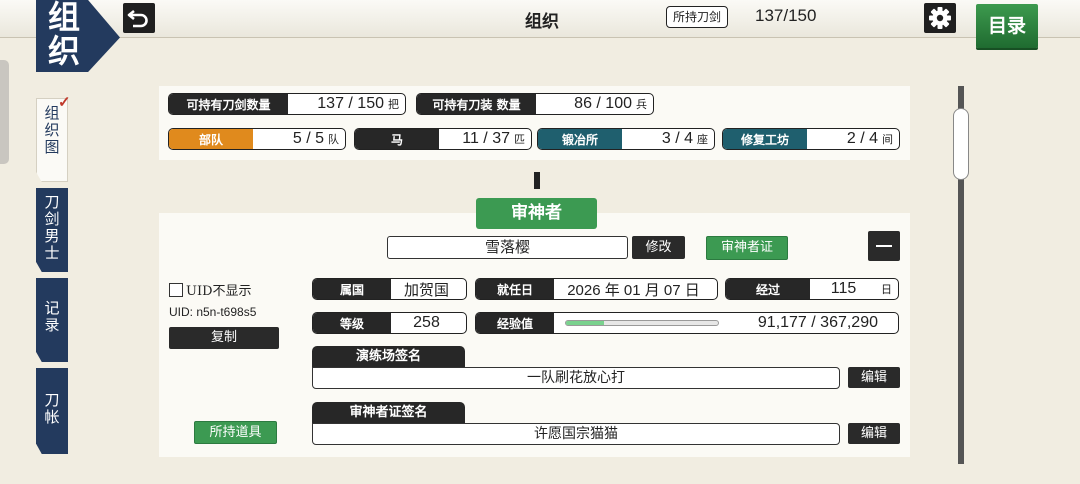 This screenshot has height=484, width=1080. What do you see at coordinates (765, 139) in the screenshot?
I see `repair-label: 修复工坊` at bounding box center [765, 139].